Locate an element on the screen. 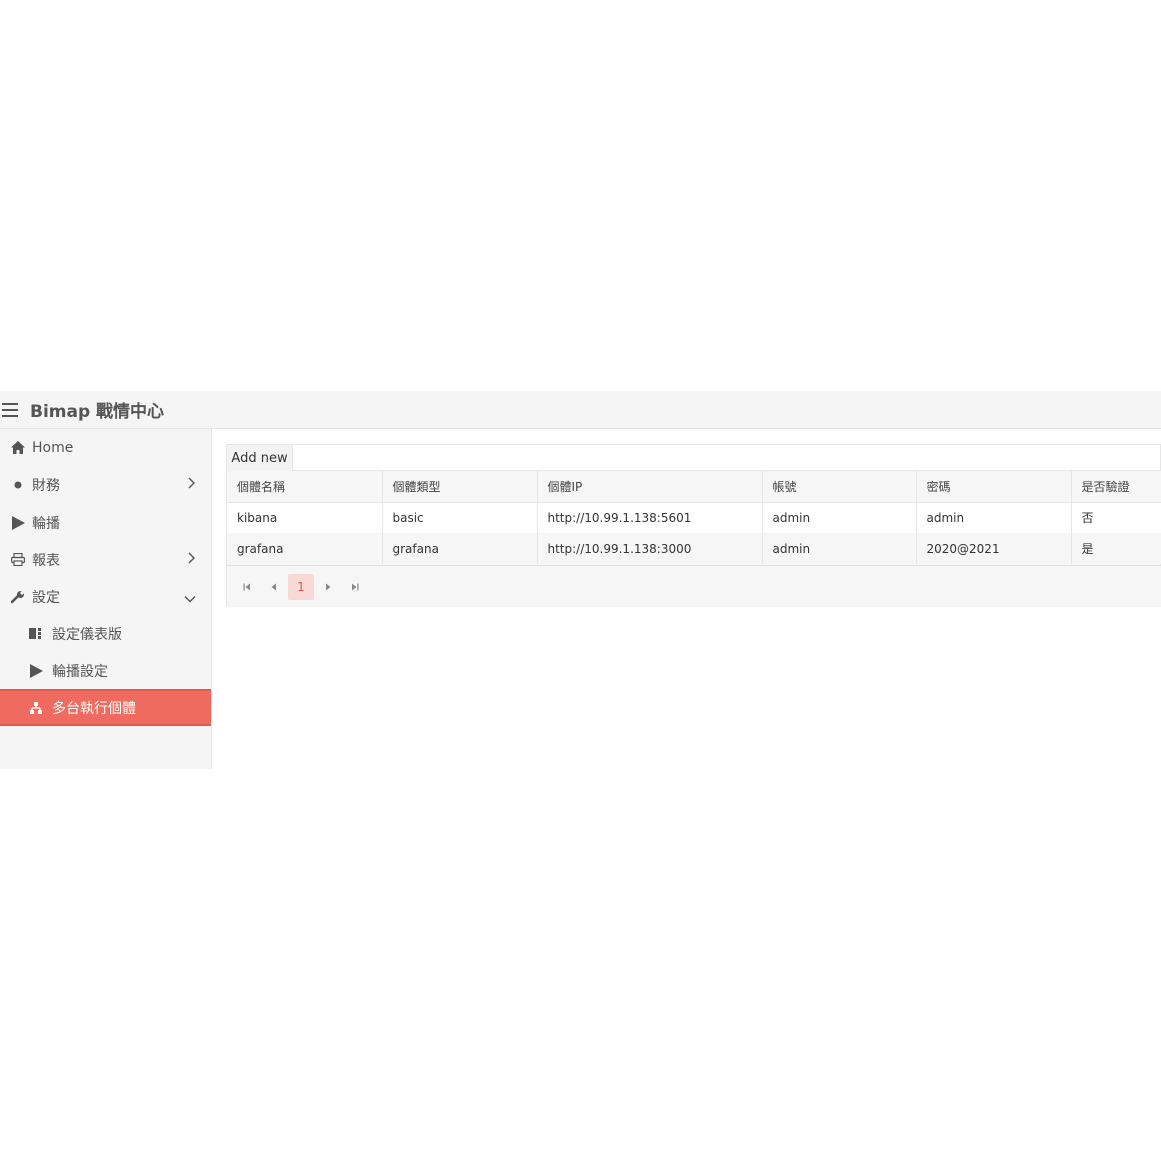  dashboard-icon is located at coordinates (36, 633).